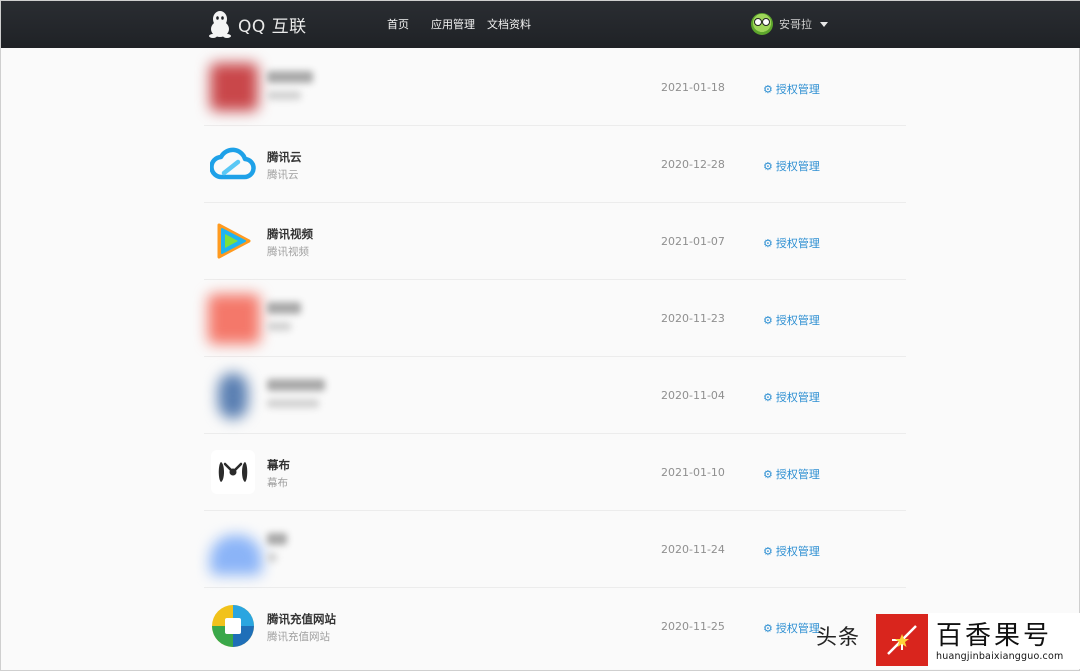 The width and height of the screenshot is (1080, 671). I want to click on authorization-date: 2020-11-04, so click(693, 395).